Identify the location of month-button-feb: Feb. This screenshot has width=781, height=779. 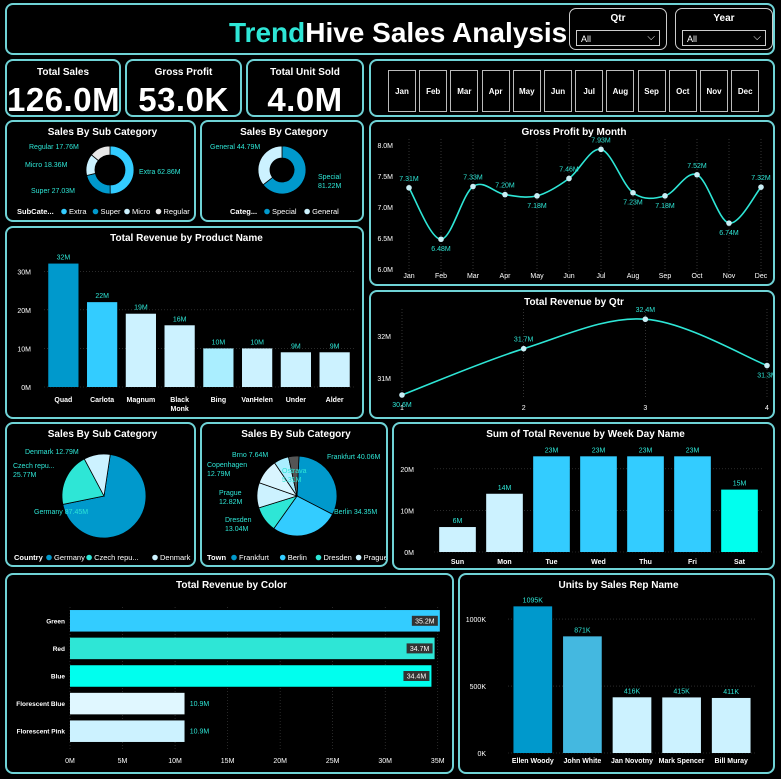
(433, 91).